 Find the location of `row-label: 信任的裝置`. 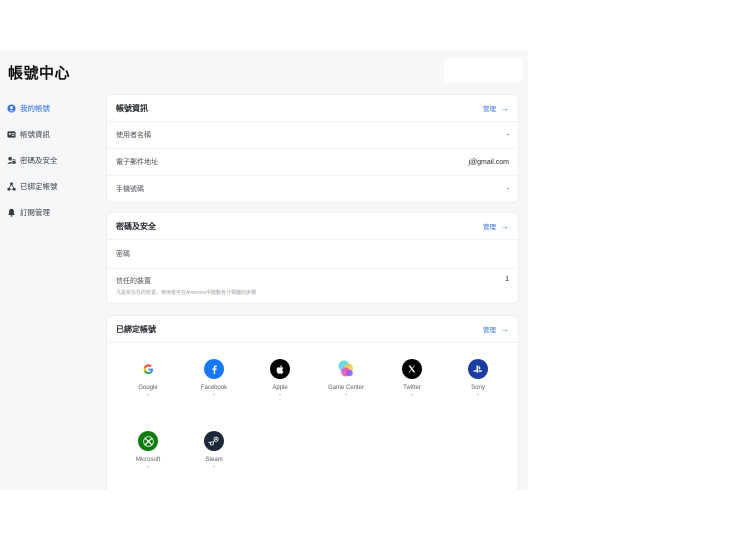

row-label: 信任的裝置 is located at coordinates (133, 281).